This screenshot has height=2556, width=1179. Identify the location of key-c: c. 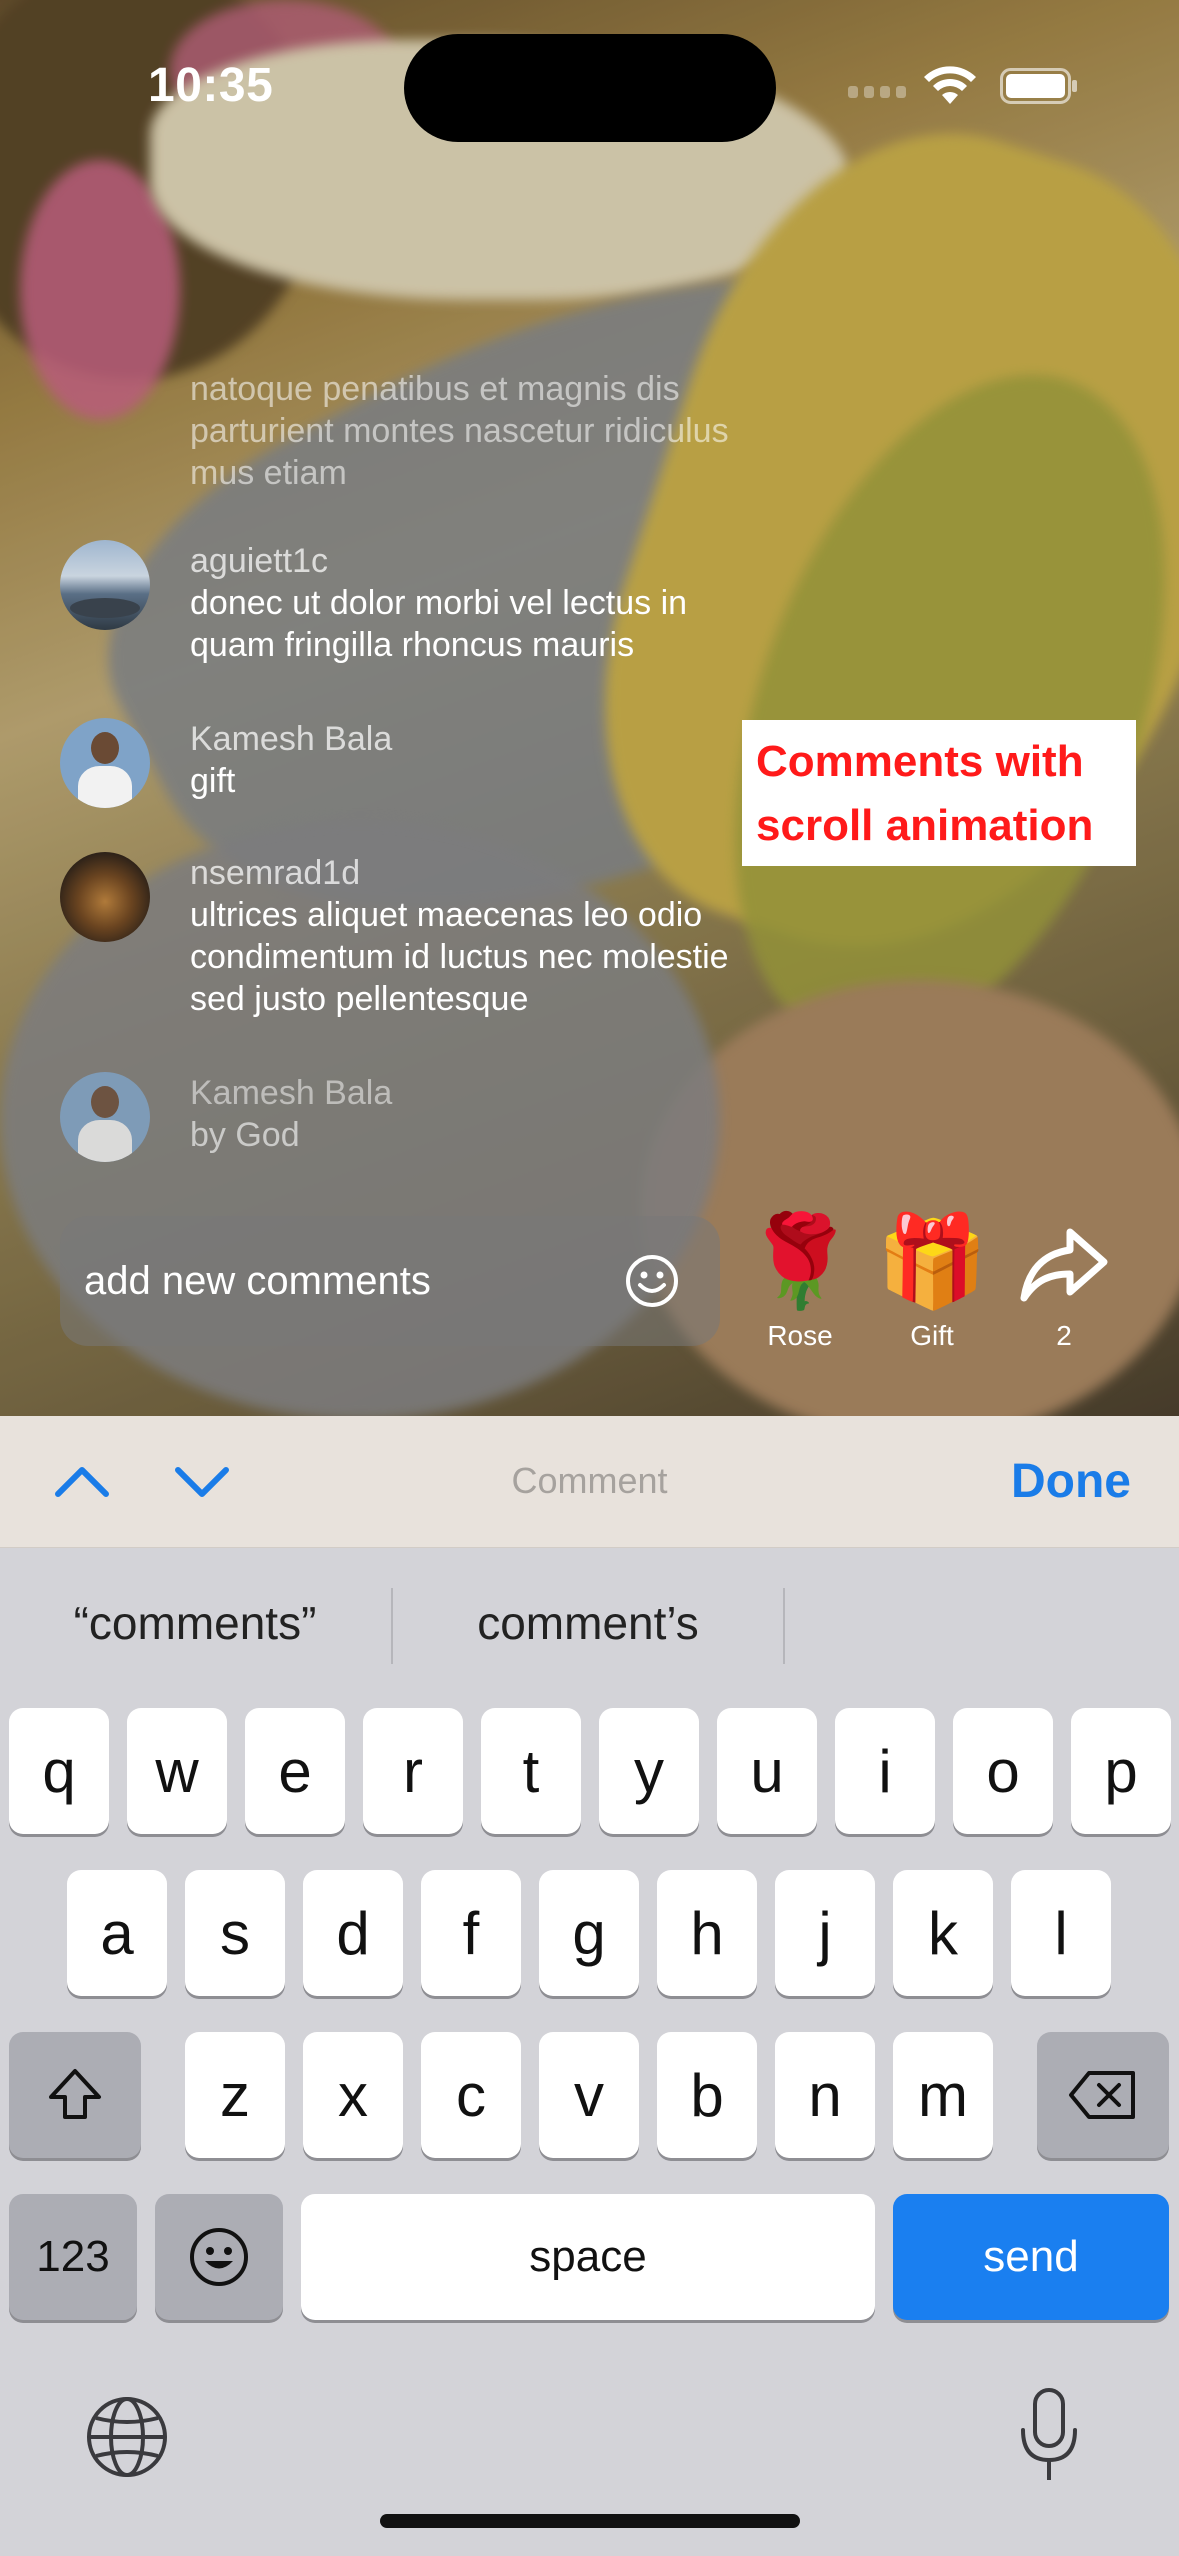
(471, 2095).